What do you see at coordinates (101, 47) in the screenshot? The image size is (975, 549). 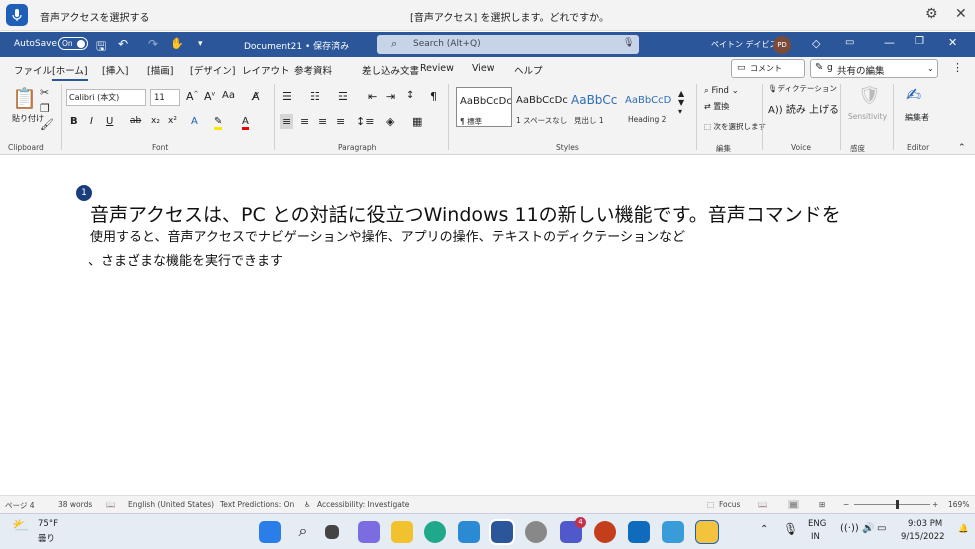 I see `save-icon: 🖫` at bounding box center [101, 47].